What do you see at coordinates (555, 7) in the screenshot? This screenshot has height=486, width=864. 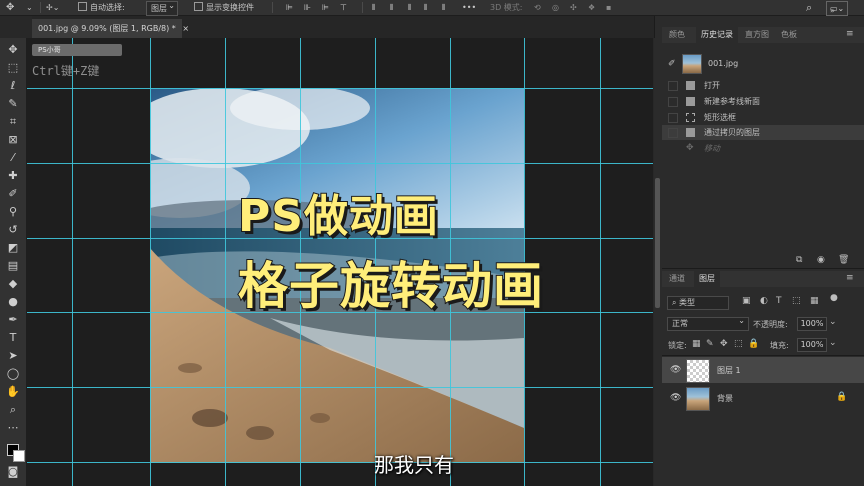 I see `roll-3d-icon: ◎` at bounding box center [555, 7].